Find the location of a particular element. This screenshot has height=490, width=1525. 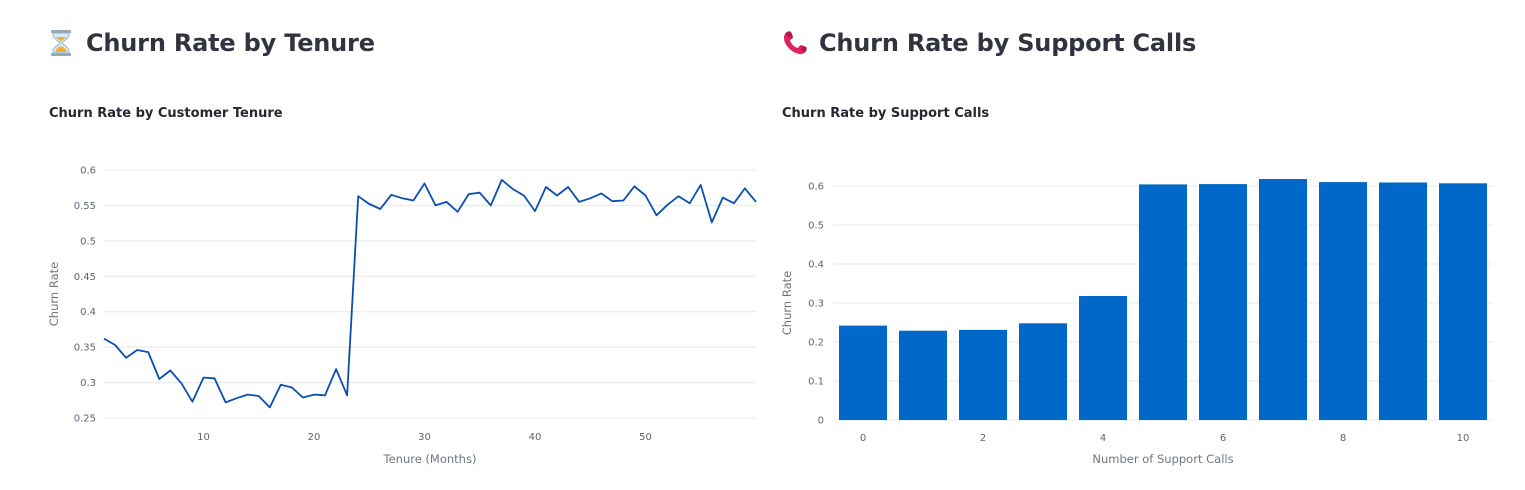

y-tick-label: 0.35 is located at coordinates (85, 348).